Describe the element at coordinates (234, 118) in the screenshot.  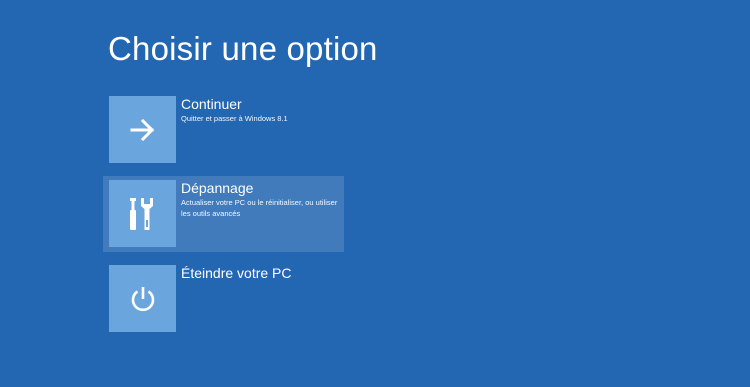
I see `continue-description: Quitter et passer à Windows 8.1` at that location.